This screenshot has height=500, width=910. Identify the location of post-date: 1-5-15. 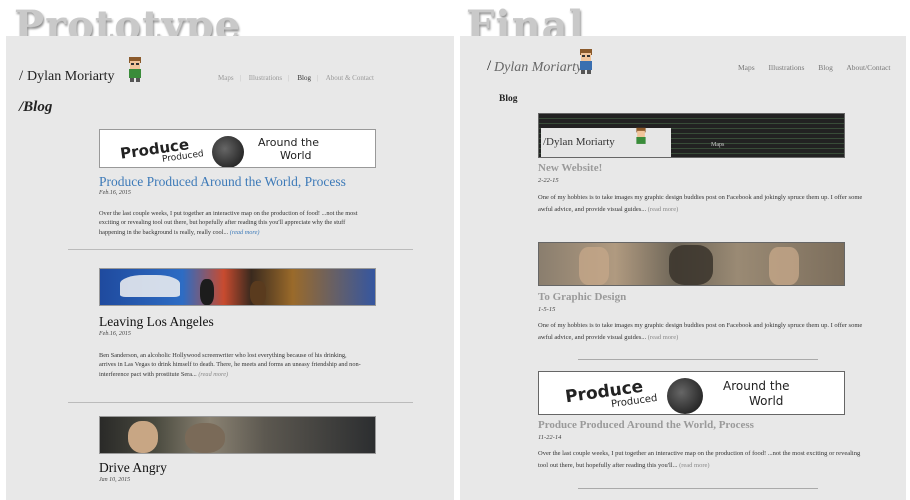
(547, 309).